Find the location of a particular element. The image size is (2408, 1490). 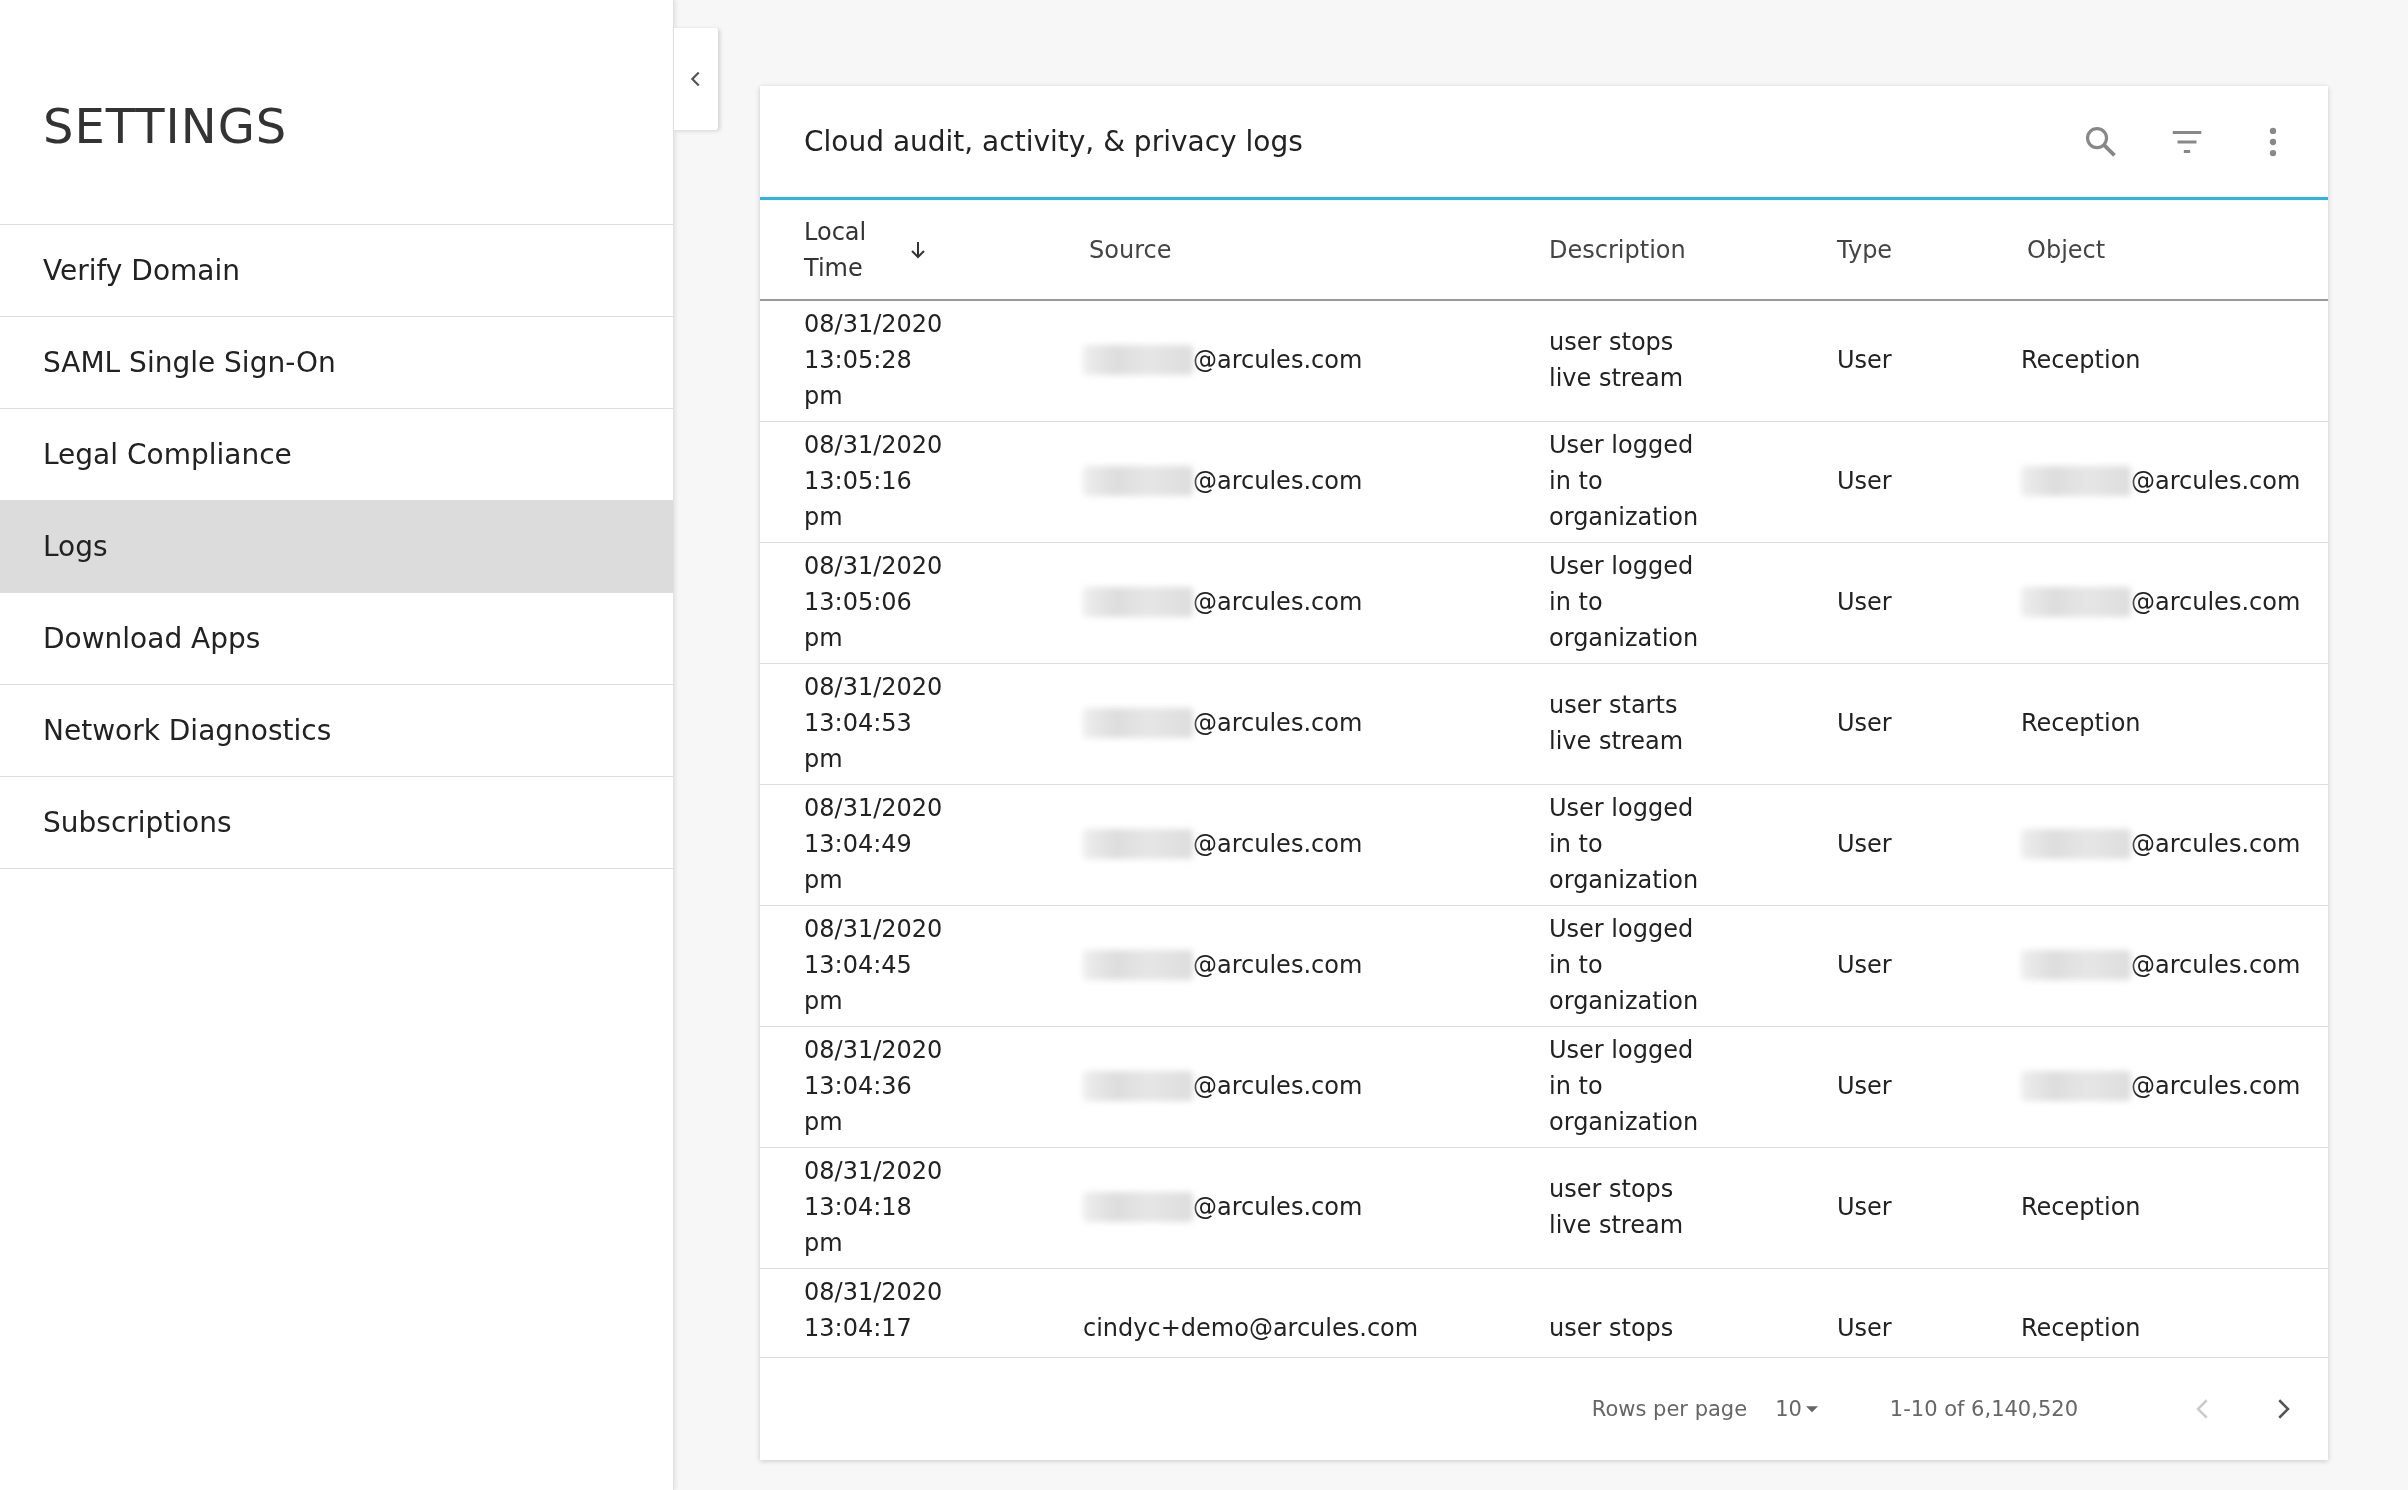

table-cell-text: 08/31/2020 13:05:16 pm is located at coordinates (873, 481).